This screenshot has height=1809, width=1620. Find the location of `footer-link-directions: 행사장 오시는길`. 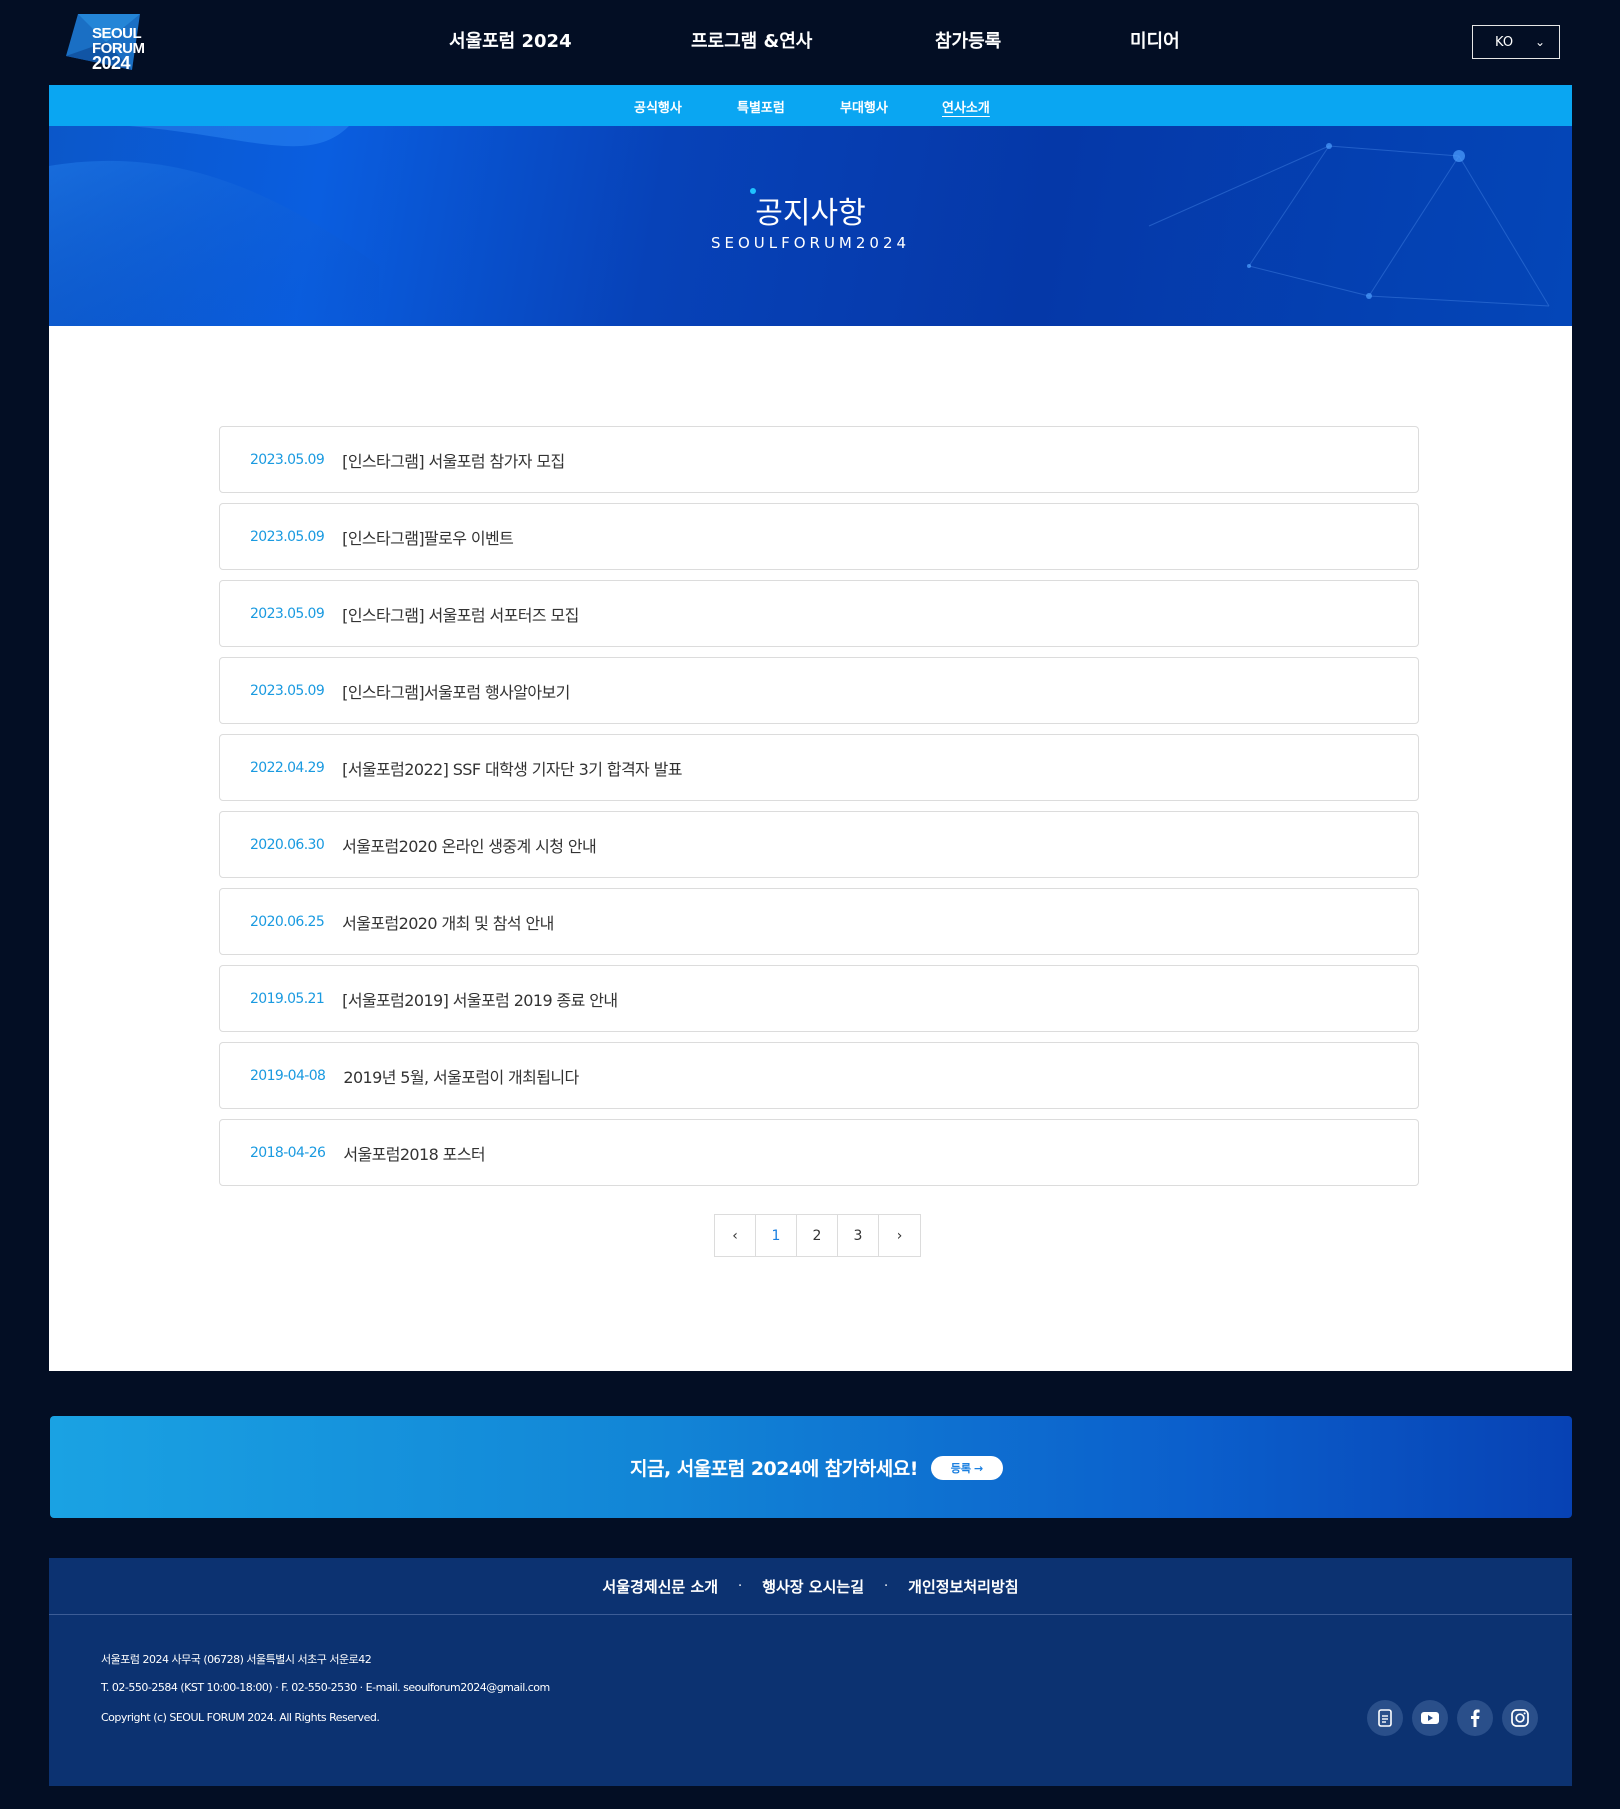

footer-link-directions: 행사장 오시는길 is located at coordinates (813, 1586).